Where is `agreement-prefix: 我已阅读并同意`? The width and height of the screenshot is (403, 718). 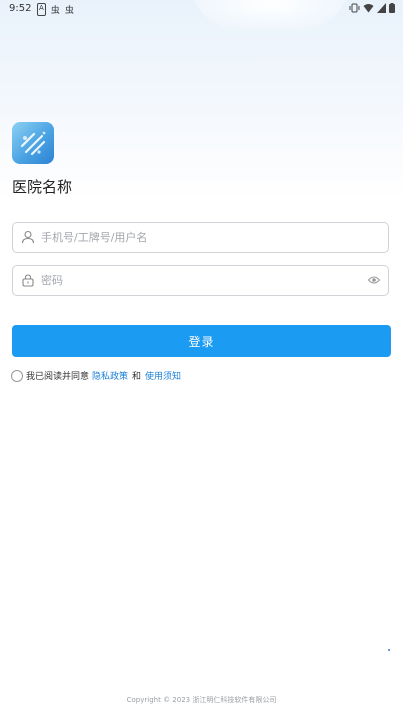
agreement-prefix: 我已阅读并同意 is located at coordinates (58, 377).